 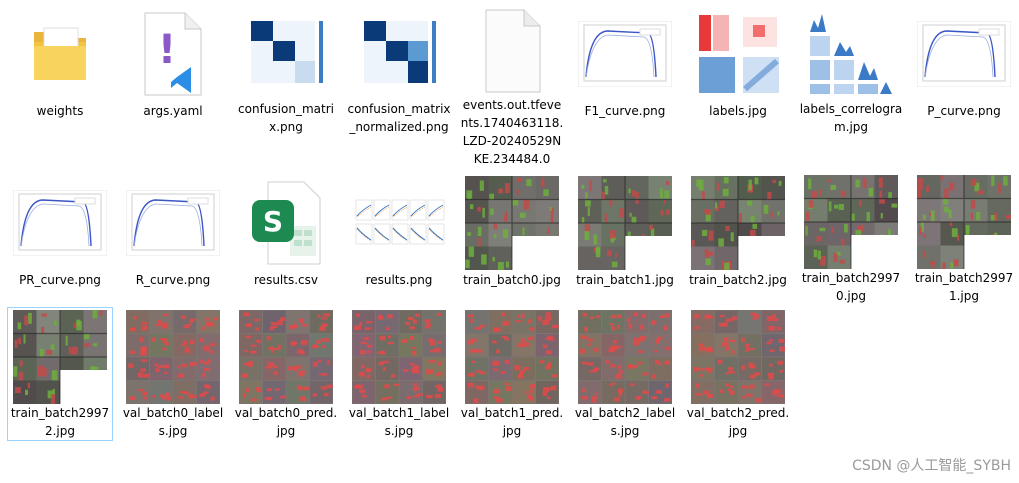 I want to click on file-item: R_curve.png, so click(x=173, y=239).